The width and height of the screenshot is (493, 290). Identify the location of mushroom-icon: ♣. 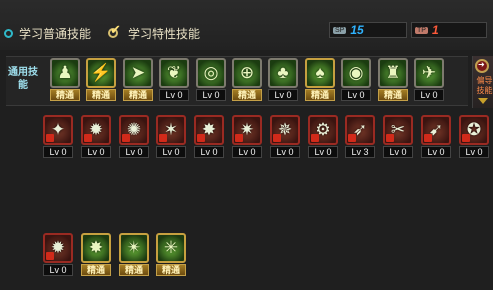
(283, 72).